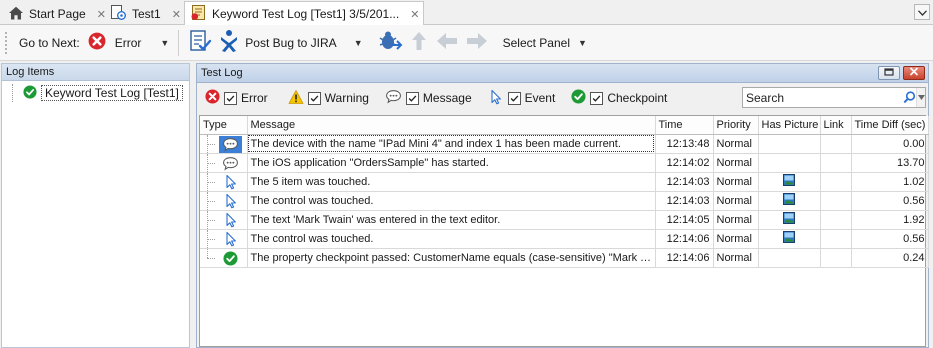 This screenshot has width=933, height=348. I want to click on cell-time: 12:13:48, so click(684, 144).